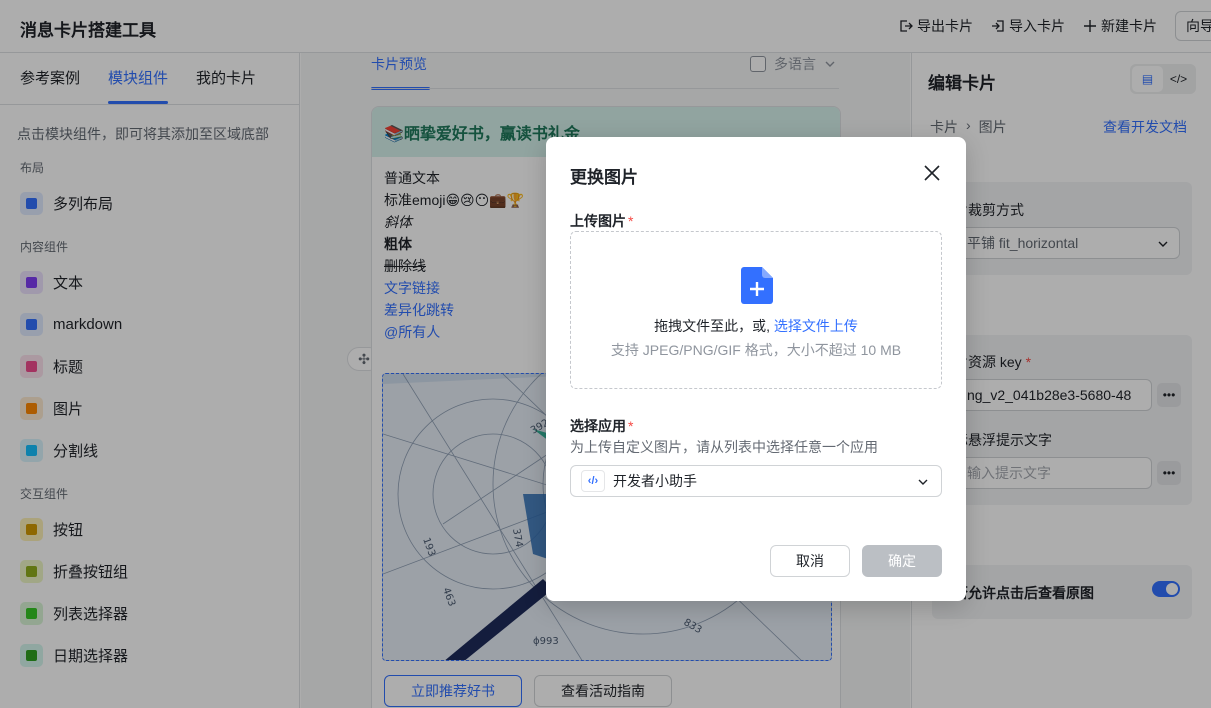 Image resolution: width=1211 pixels, height=708 pixels. Describe the element at coordinates (602, 221) in the screenshot. I see `upload-image-label: 上传图片 *` at that location.